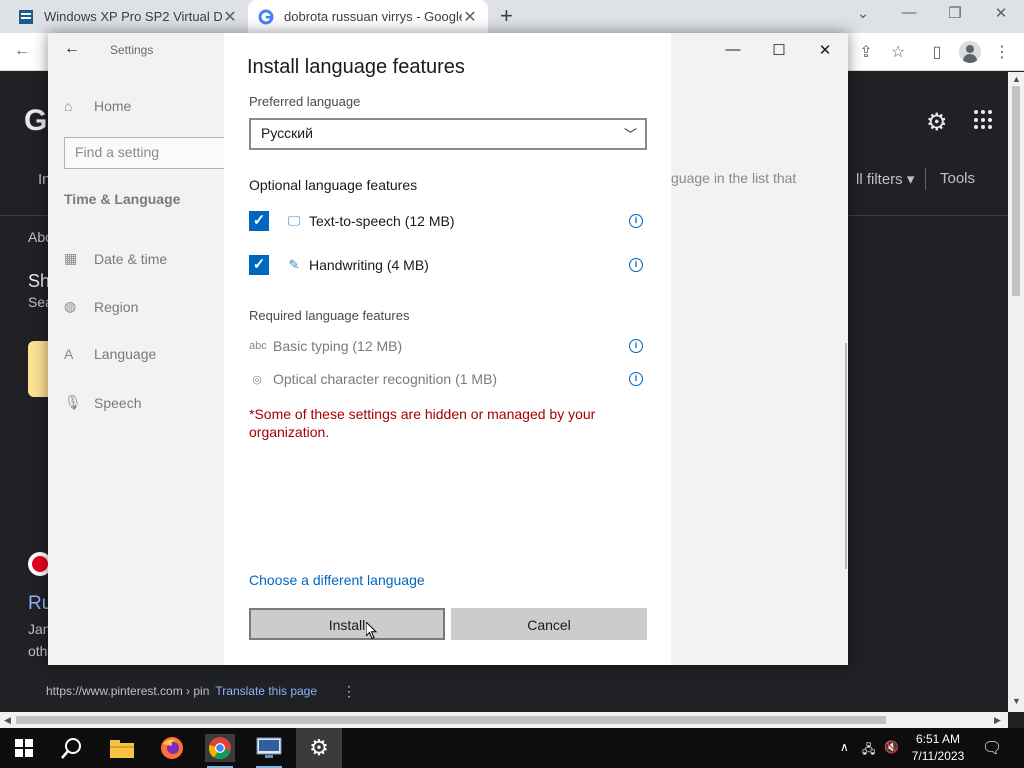 Image resolution: width=1024 pixels, height=768 pixels. I want to click on taskbar-remote-desktop, so click(269, 751).